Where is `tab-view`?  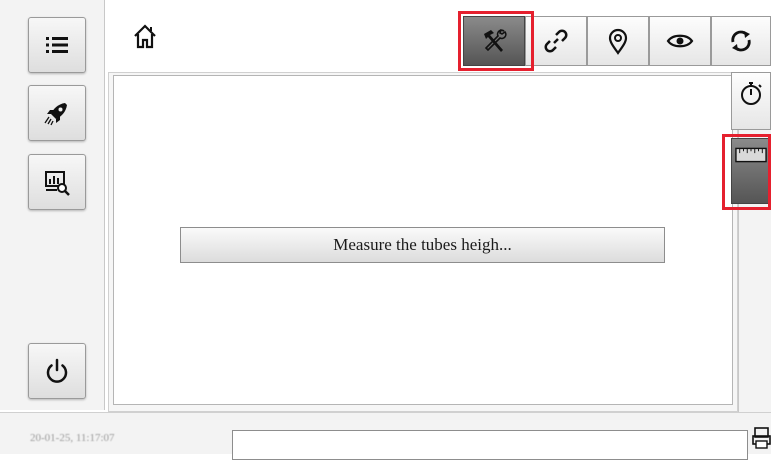
tab-view is located at coordinates (680, 41).